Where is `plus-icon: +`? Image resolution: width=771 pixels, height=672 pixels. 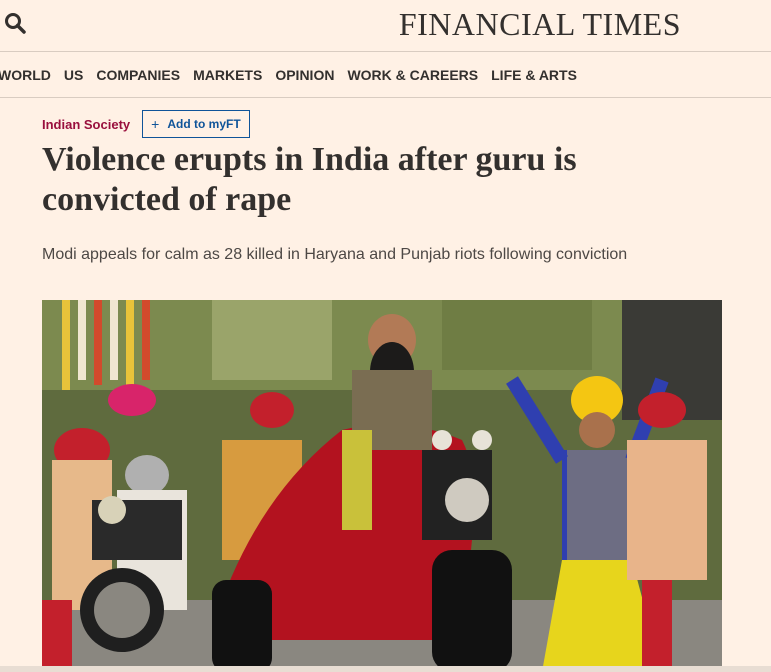
plus-icon: + is located at coordinates (155, 124).